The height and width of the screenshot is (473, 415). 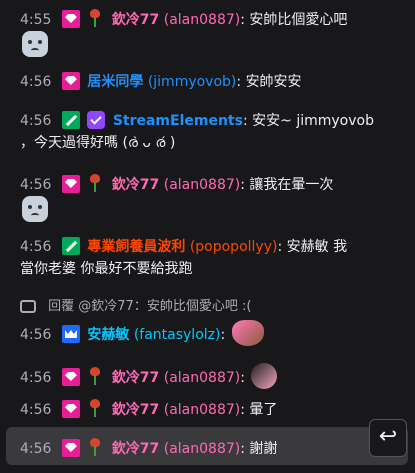 I want to click on chat-message: 4:56 欽冷77 (alan0887): 暈了, so click(x=211, y=409).